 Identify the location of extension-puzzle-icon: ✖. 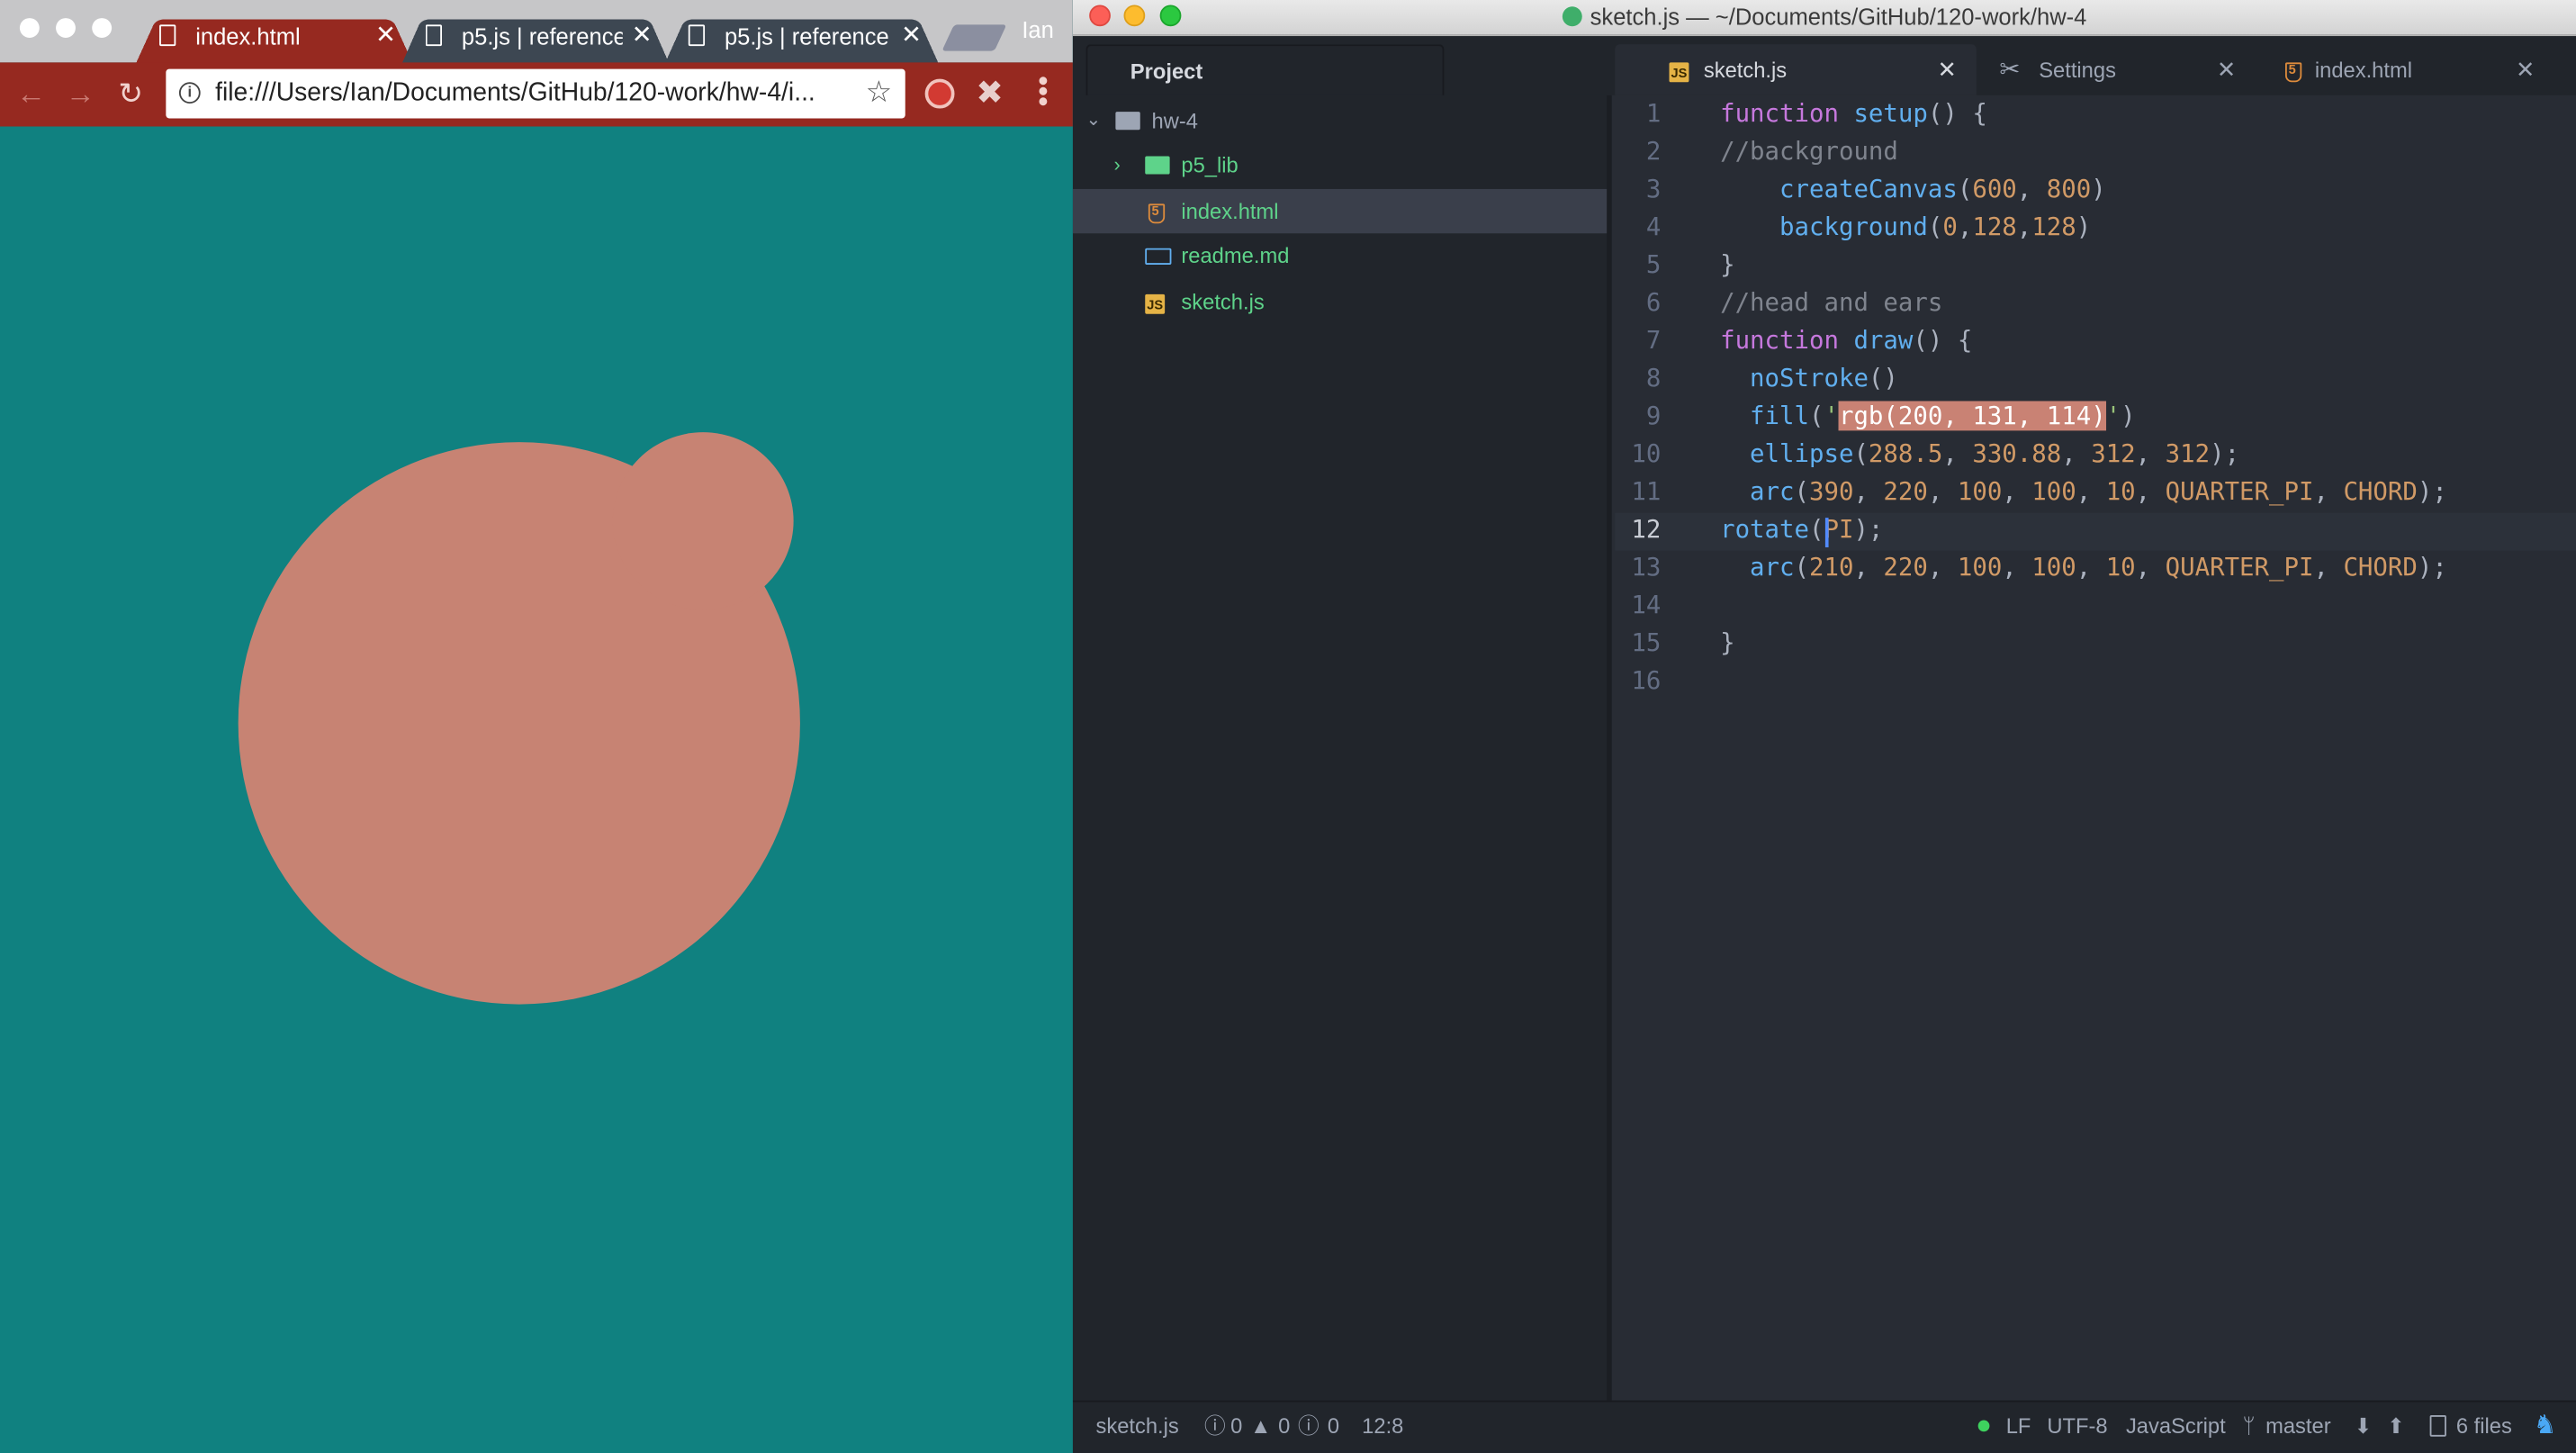
(990, 93).